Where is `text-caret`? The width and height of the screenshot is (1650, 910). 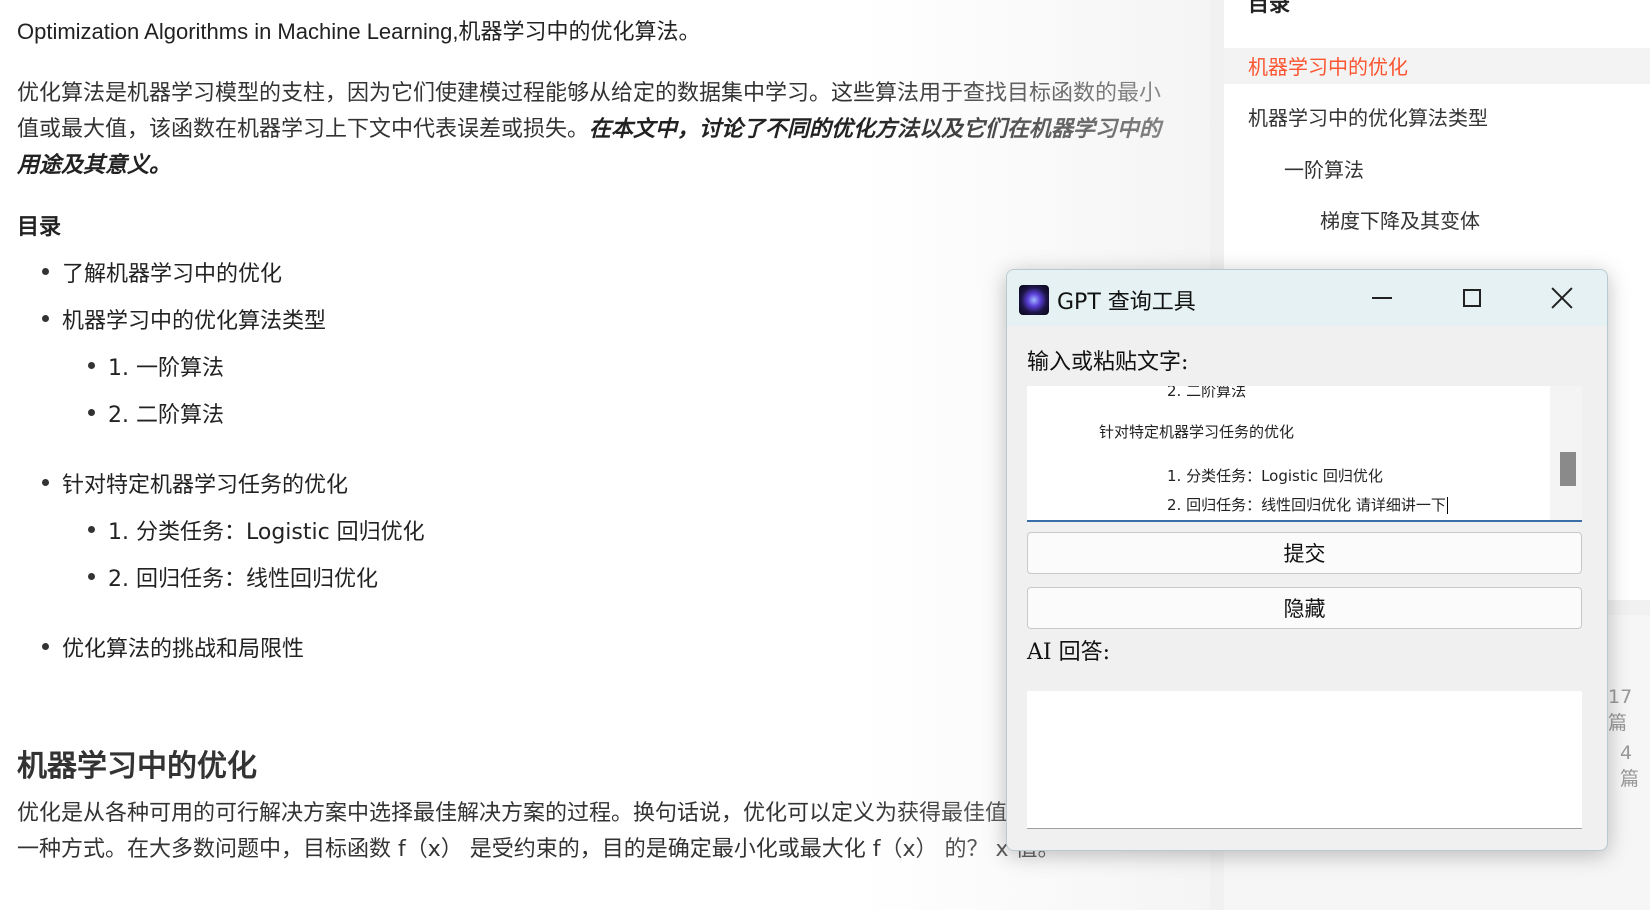 text-caret is located at coordinates (1447, 505).